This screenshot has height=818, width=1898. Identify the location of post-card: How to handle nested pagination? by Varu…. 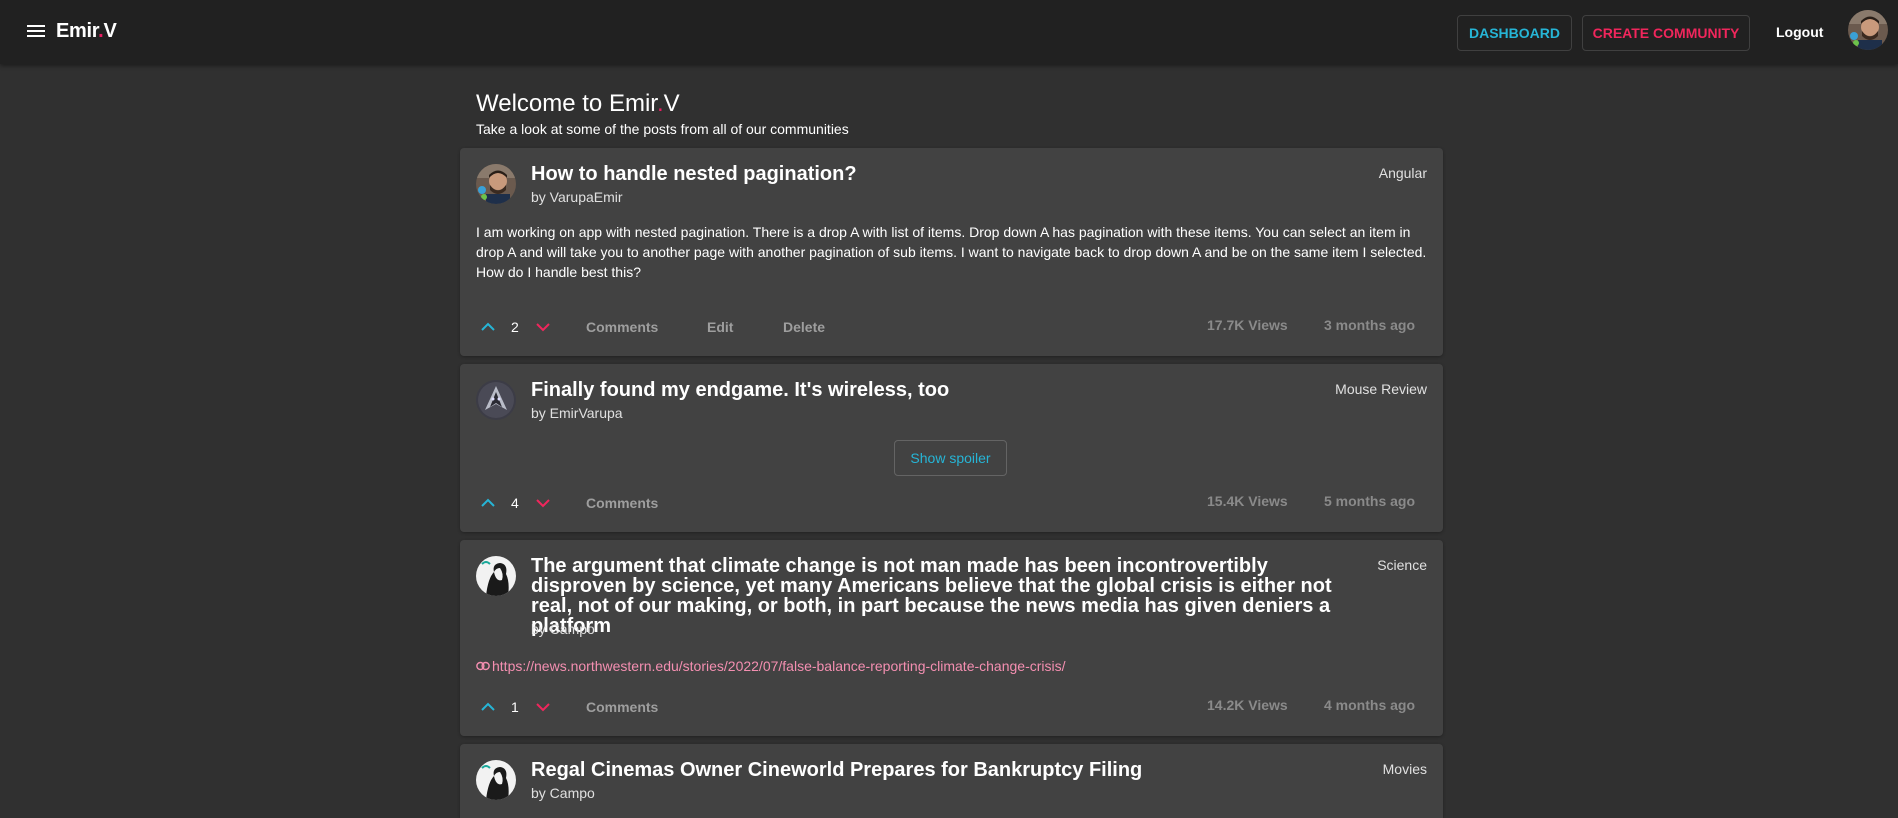
(951, 252).